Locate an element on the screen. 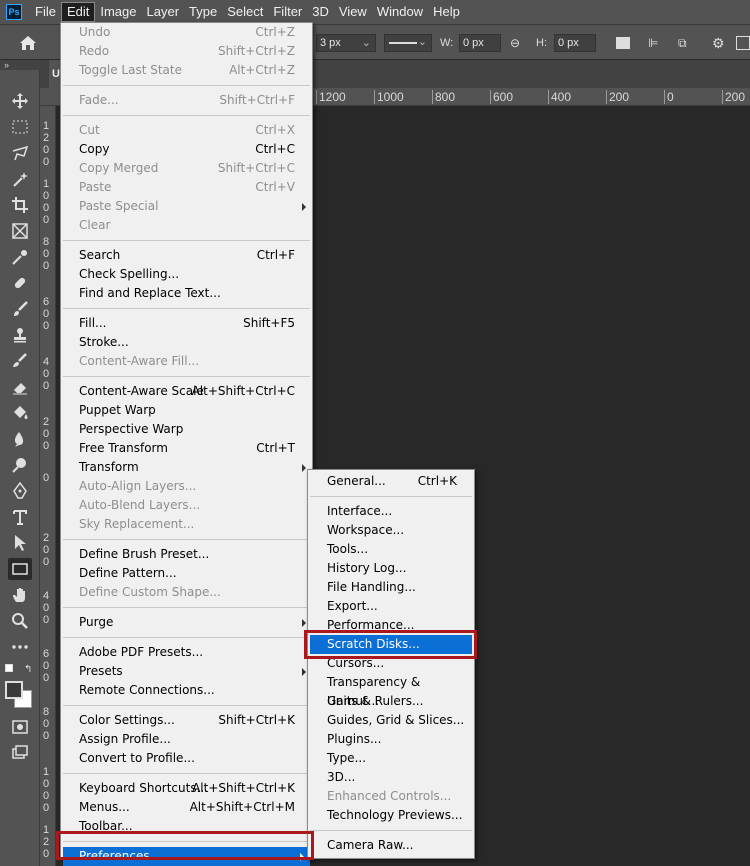 The height and width of the screenshot is (866, 750). menu-edit: Edit is located at coordinates (78, 12).